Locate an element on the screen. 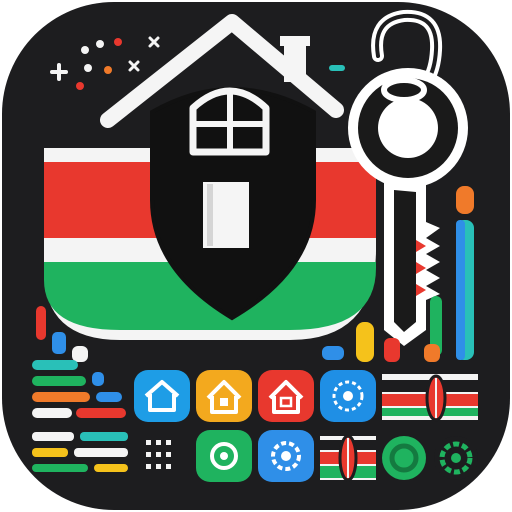  dot-grid-icon is located at coordinates (158, 454).